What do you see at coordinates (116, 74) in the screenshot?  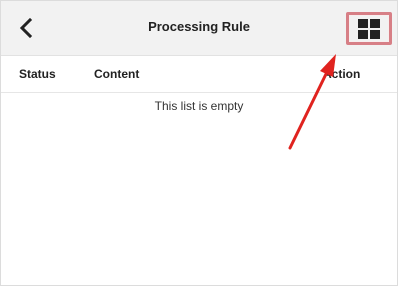 I see `column-header-content: Content` at bounding box center [116, 74].